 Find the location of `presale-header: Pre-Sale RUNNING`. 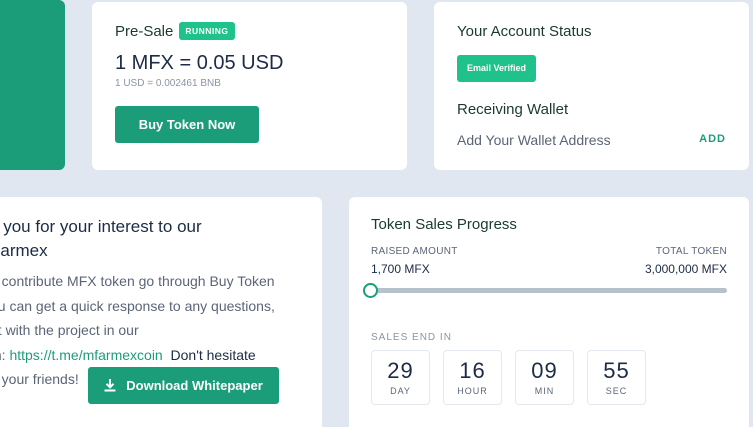

presale-header: Pre-Sale RUNNING is located at coordinates (175, 31).